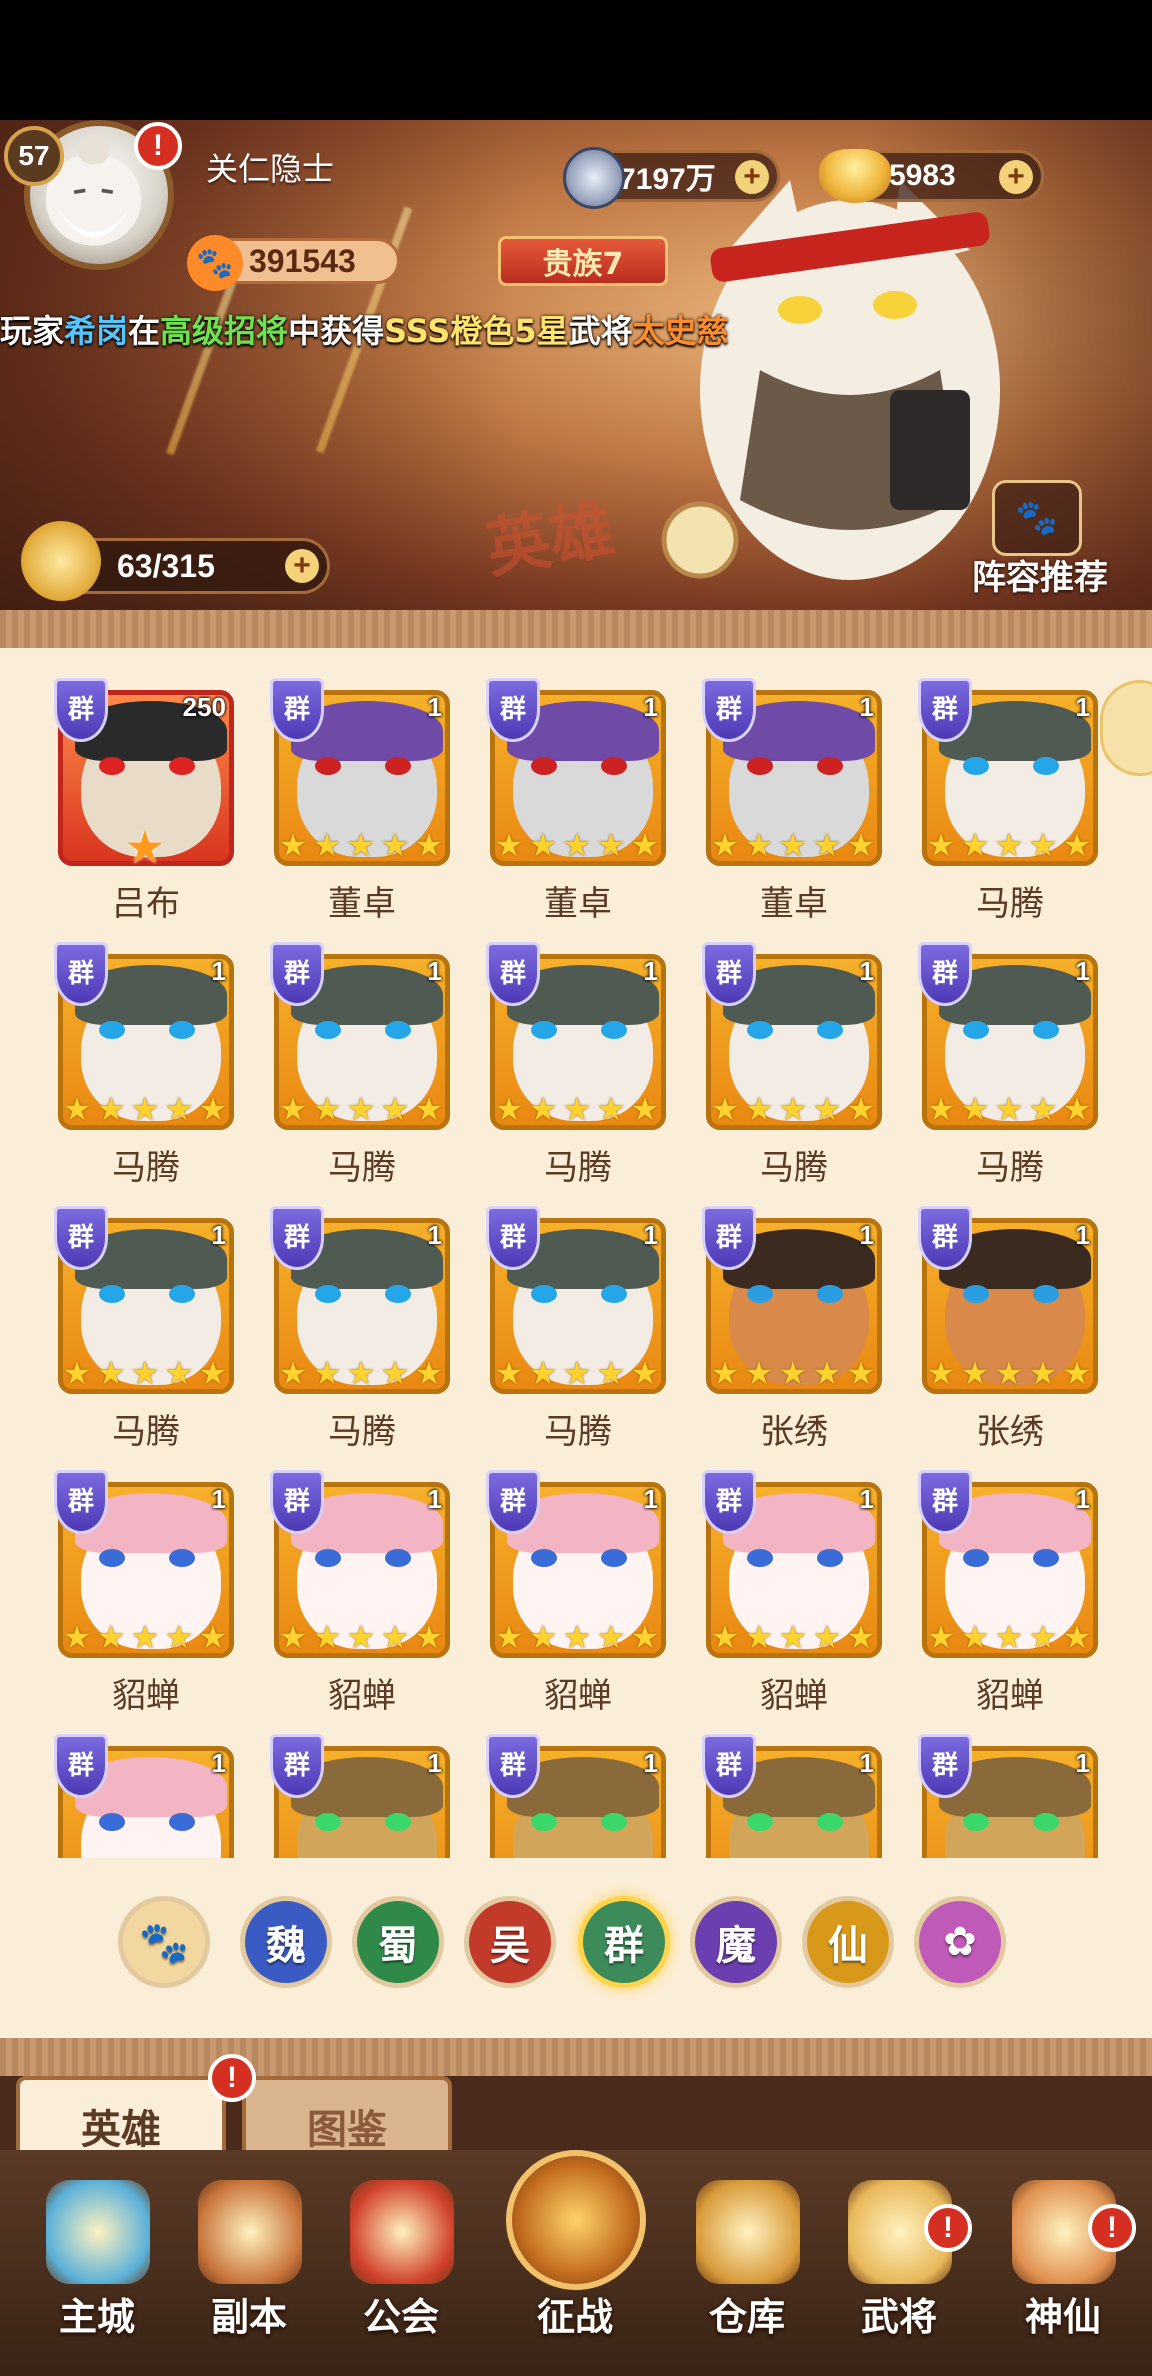 The width and height of the screenshot is (1152, 2376). What do you see at coordinates (302, 566) in the screenshot?
I see `expand-capacity-button: +` at bounding box center [302, 566].